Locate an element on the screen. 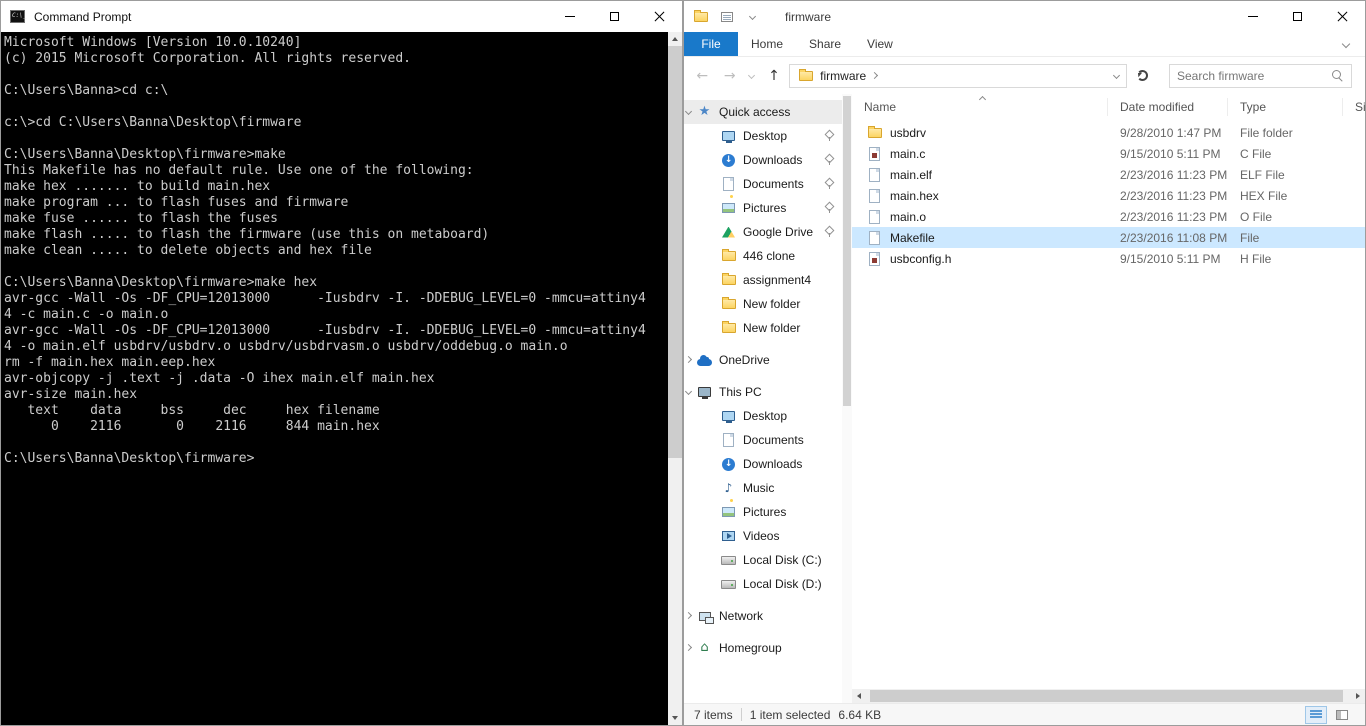 The width and height of the screenshot is (1366, 726). sidebar-item-onedrive: OneDrive is located at coordinates (763, 360).